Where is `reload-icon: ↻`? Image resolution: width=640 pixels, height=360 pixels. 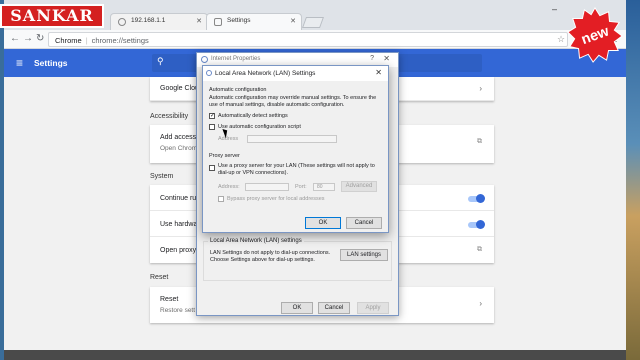 reload-icon: ↻ is located at coordinates (40, 38).